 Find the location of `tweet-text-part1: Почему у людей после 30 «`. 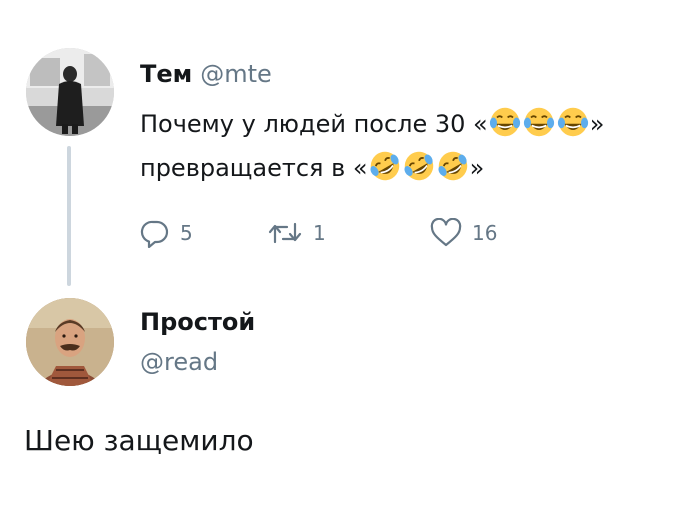

tweet-text-part1: Почему у людей после 30 « is located at coordinates (314, 124).